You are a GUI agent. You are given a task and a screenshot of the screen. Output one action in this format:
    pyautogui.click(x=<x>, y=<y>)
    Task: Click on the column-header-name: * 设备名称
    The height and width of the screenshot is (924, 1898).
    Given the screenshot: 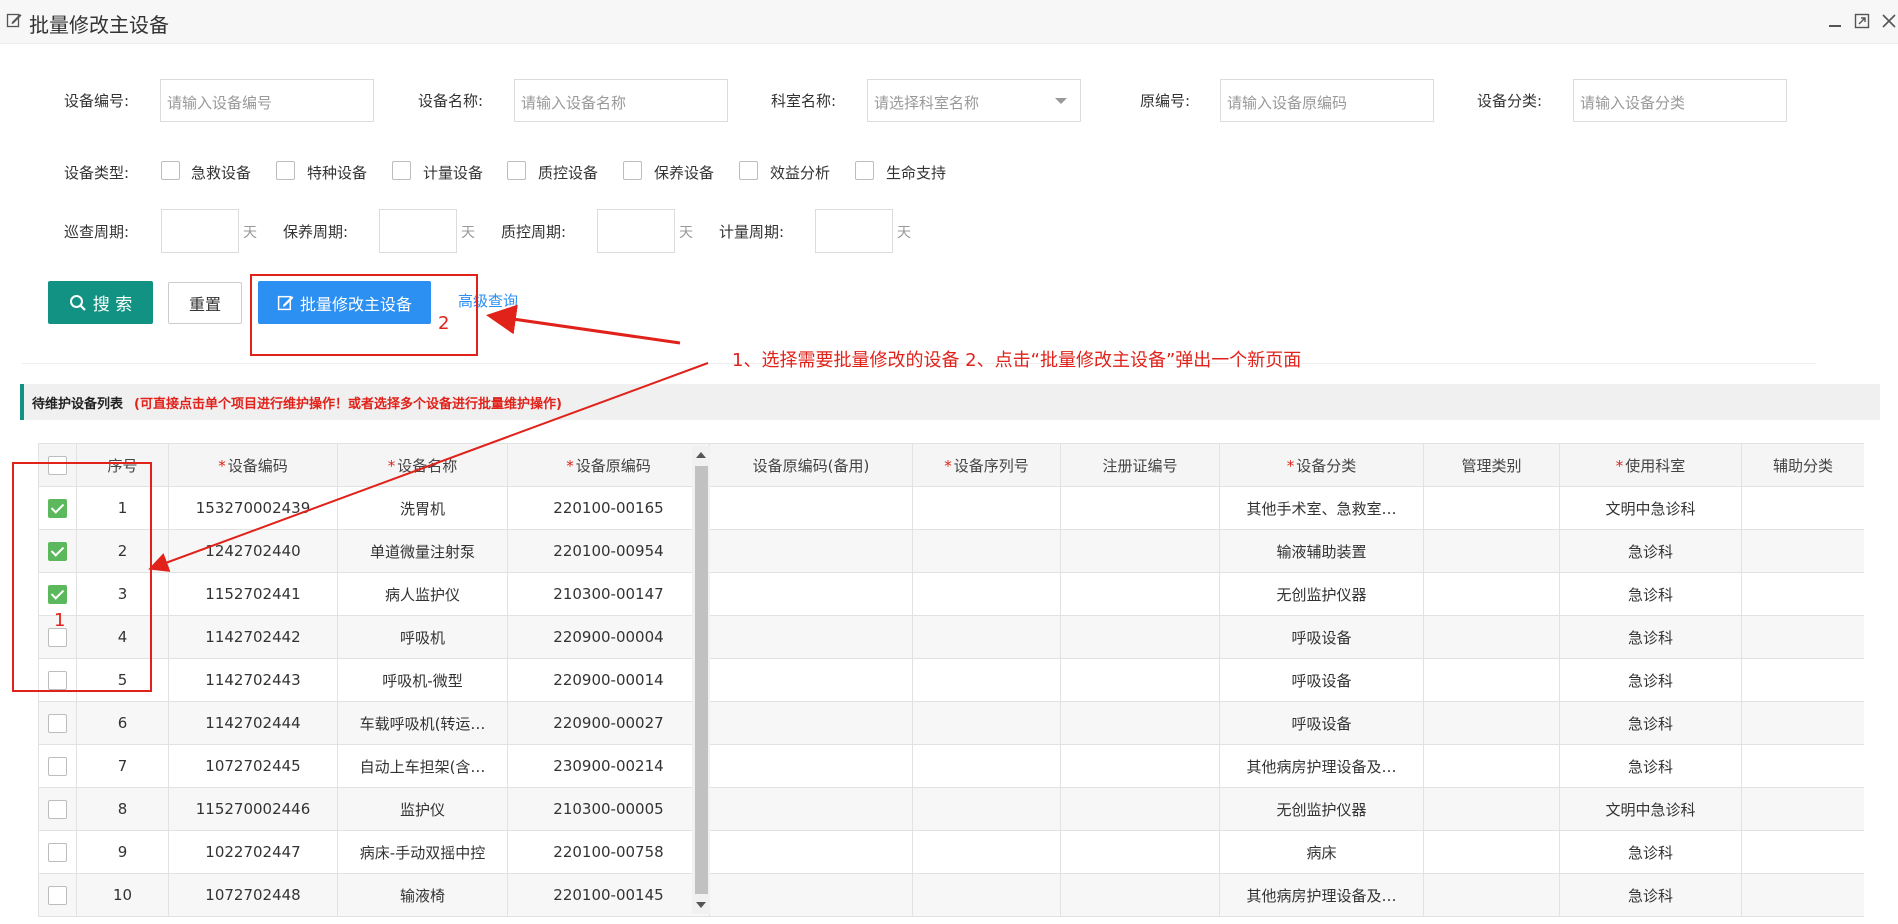 What is the action you would take?
    pyautogui.click(x=422, y=465)
    